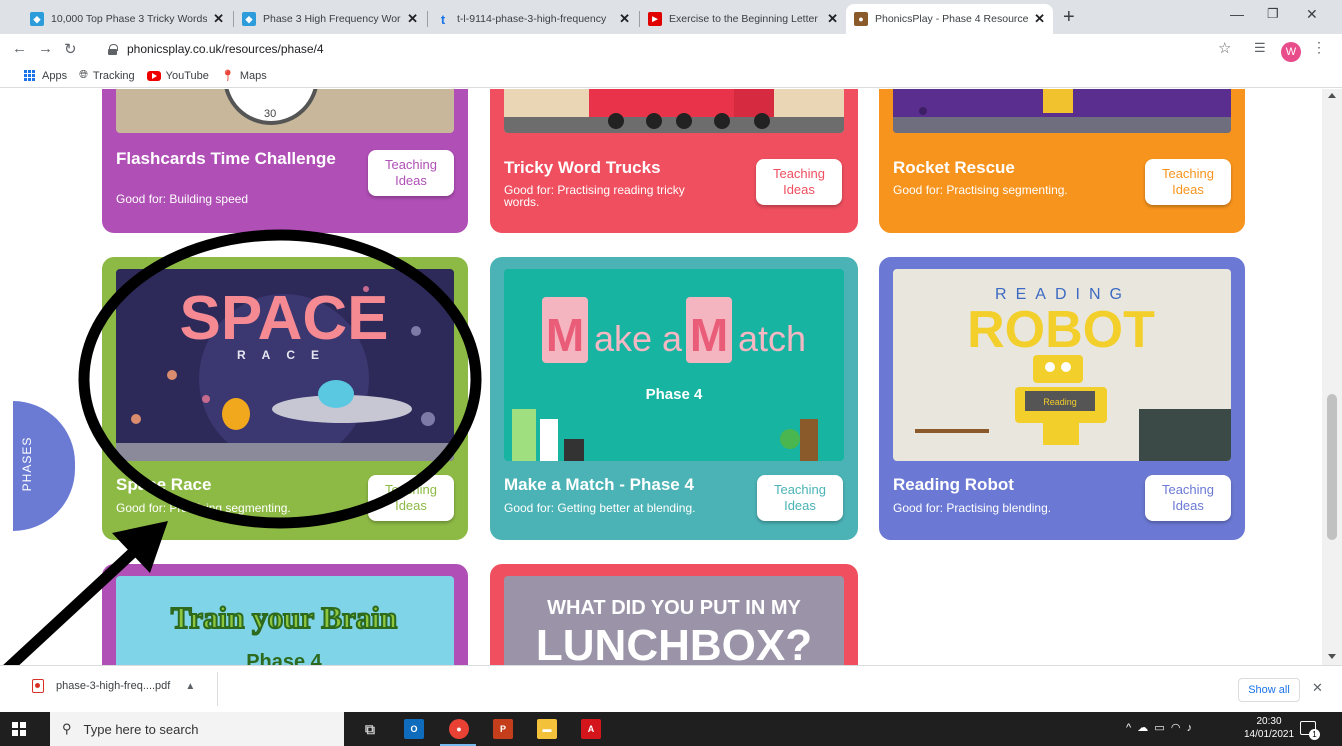 This screenshot has height=746, width=1342. Describe the element at coordinates (19, 729) in the screenshot. I see `windows-start-icon` at that location.